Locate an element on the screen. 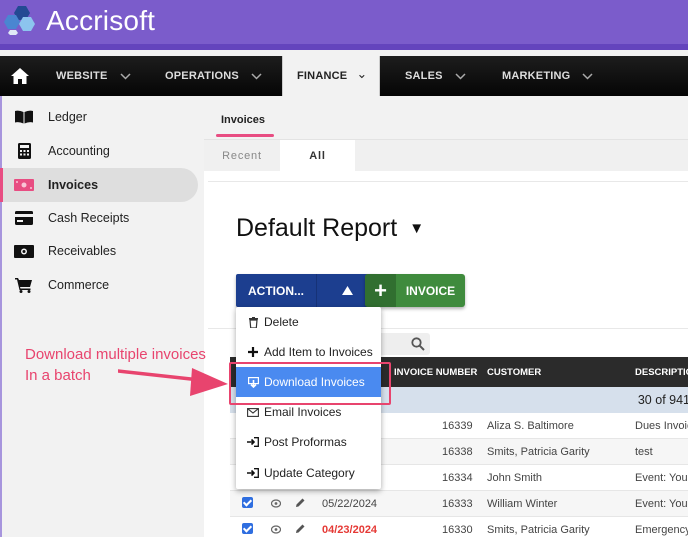  customer: William Winter is located at coordinates (522, 504).